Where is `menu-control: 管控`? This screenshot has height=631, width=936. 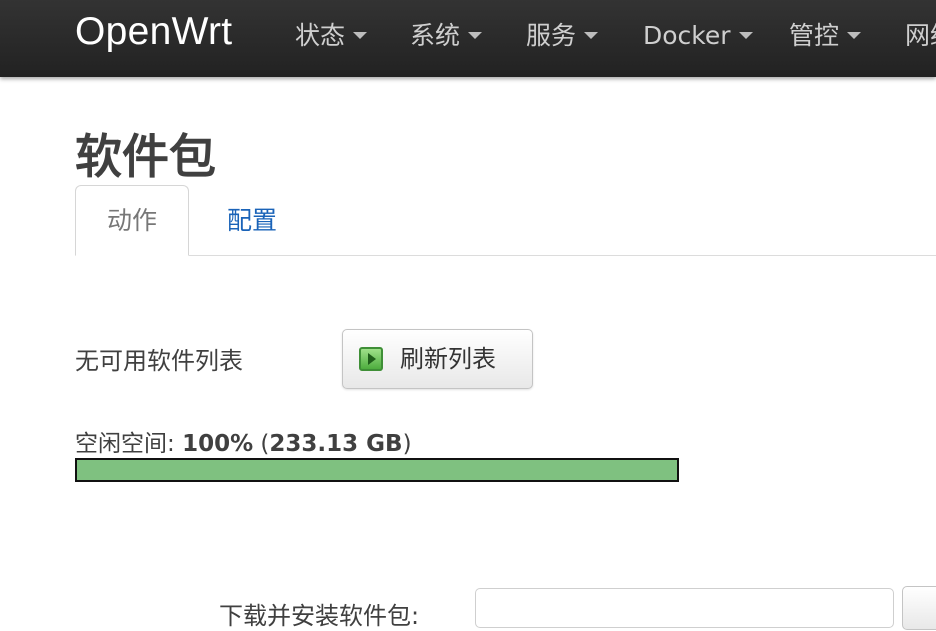 menu-control: 管控 is located at coordinates (825, 36).